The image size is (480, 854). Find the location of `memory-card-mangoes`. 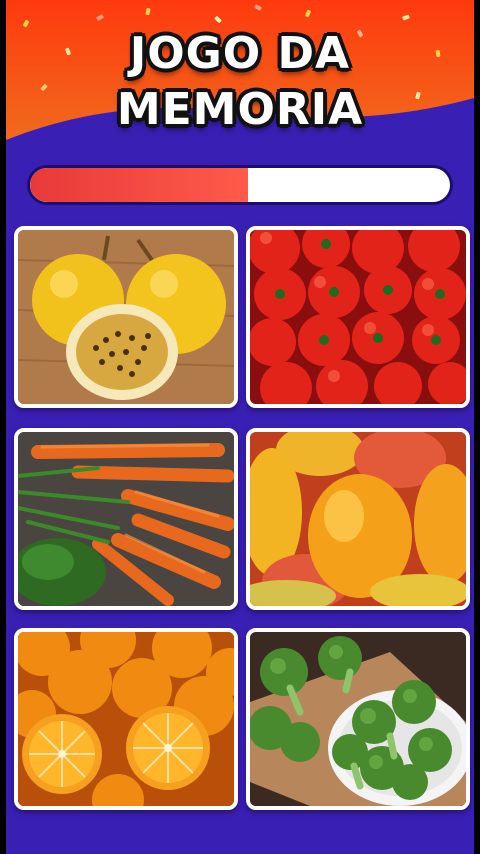

memory-card-mangoes is located at coordinates (358, 519).